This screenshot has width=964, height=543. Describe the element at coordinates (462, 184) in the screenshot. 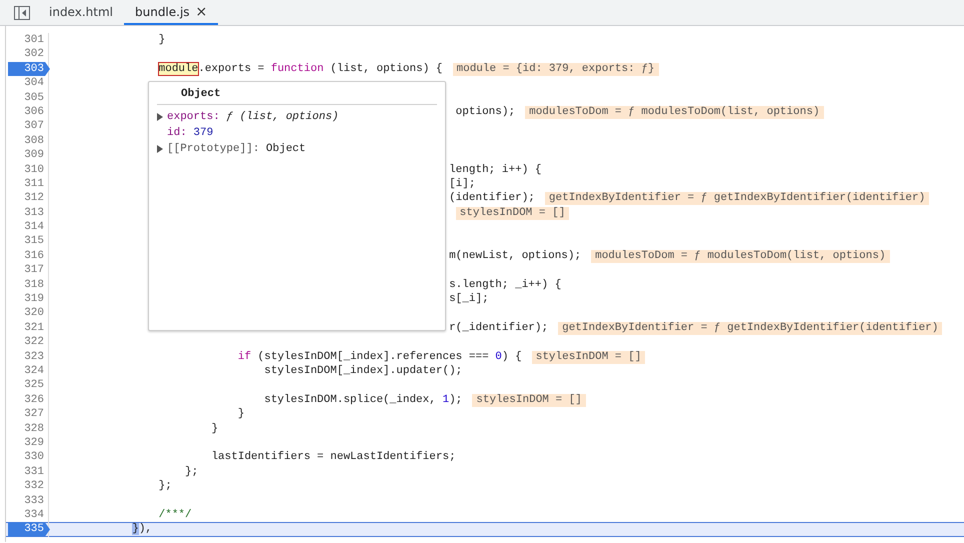

I see `code-line: [i];` at that location.